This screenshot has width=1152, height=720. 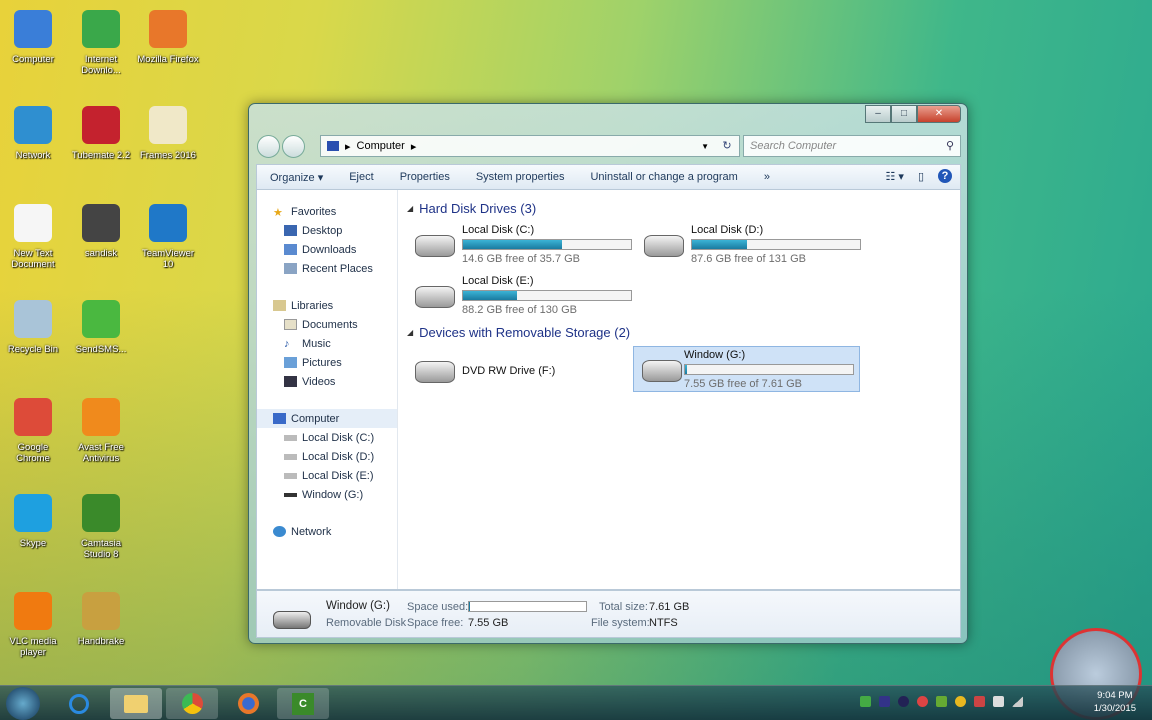 I want to click on uninstall-program-button: Uninstall or change a program, so click(x=663, y=177).